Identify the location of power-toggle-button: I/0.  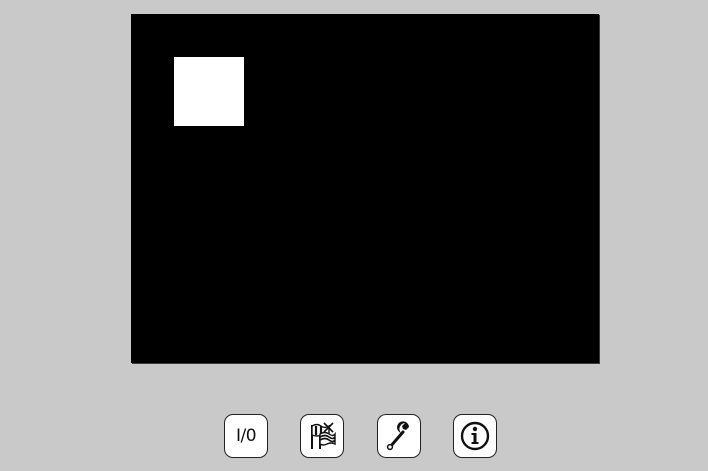
(246, 436).